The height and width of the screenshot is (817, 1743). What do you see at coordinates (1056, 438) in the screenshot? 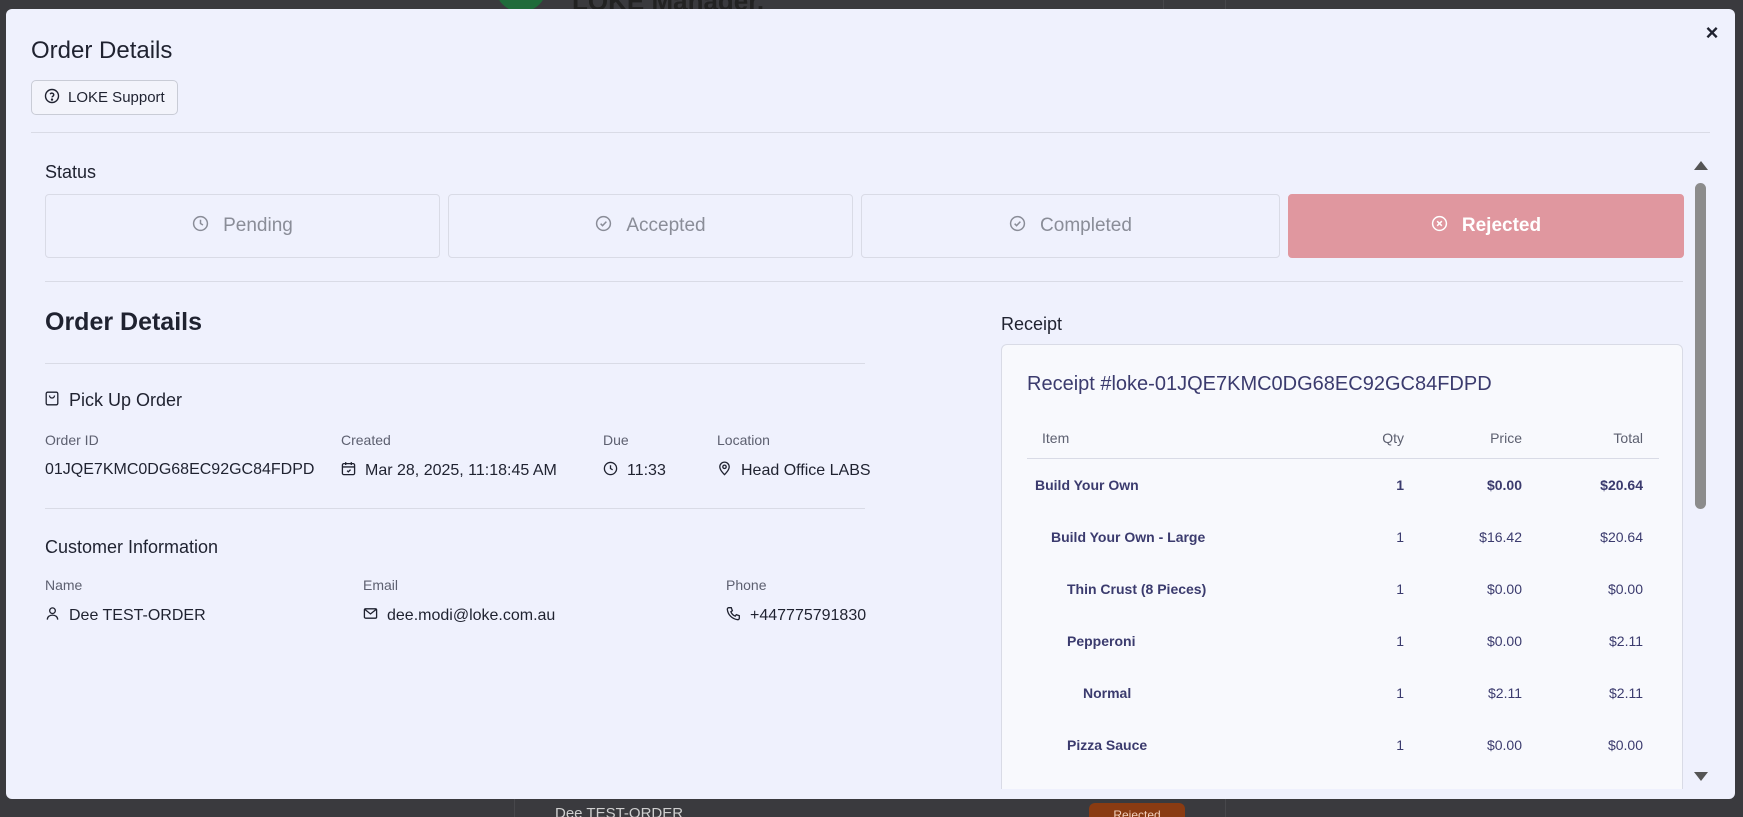
I see `header-item: Item` at bounding box center [1056, 438].